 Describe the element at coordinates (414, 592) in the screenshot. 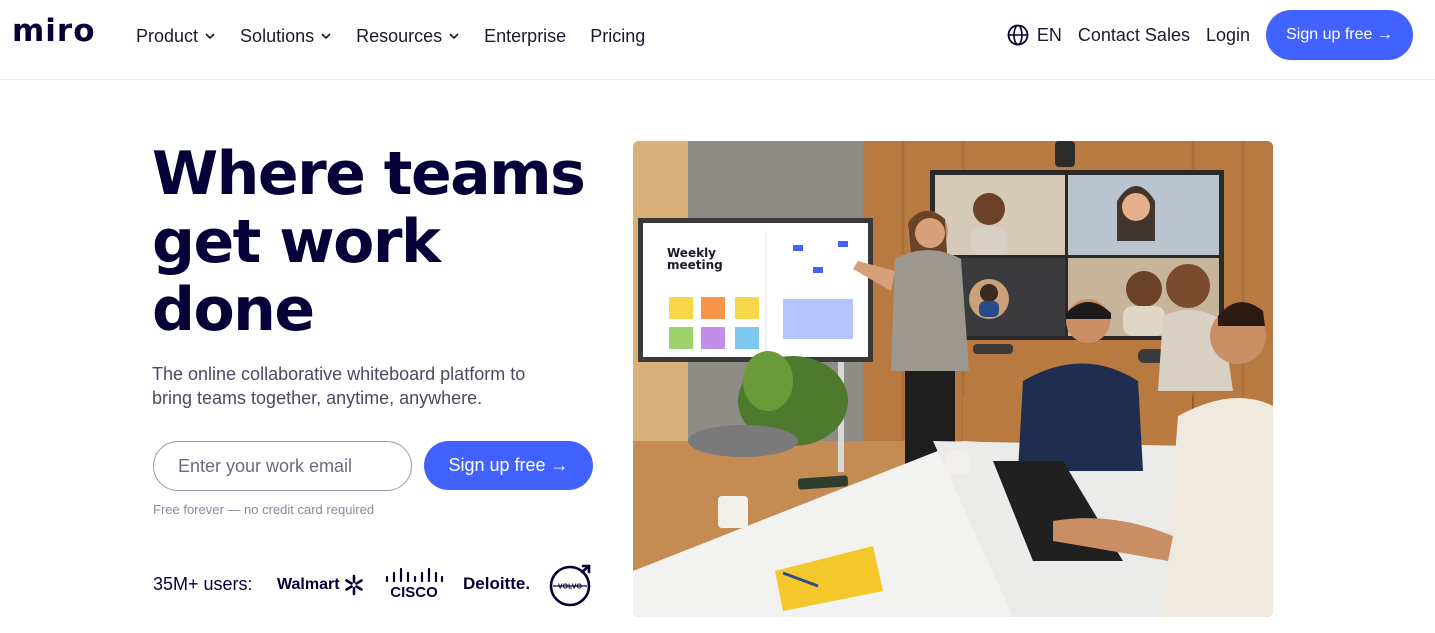

I see `cisco-wordmark: CISCO` at that location.